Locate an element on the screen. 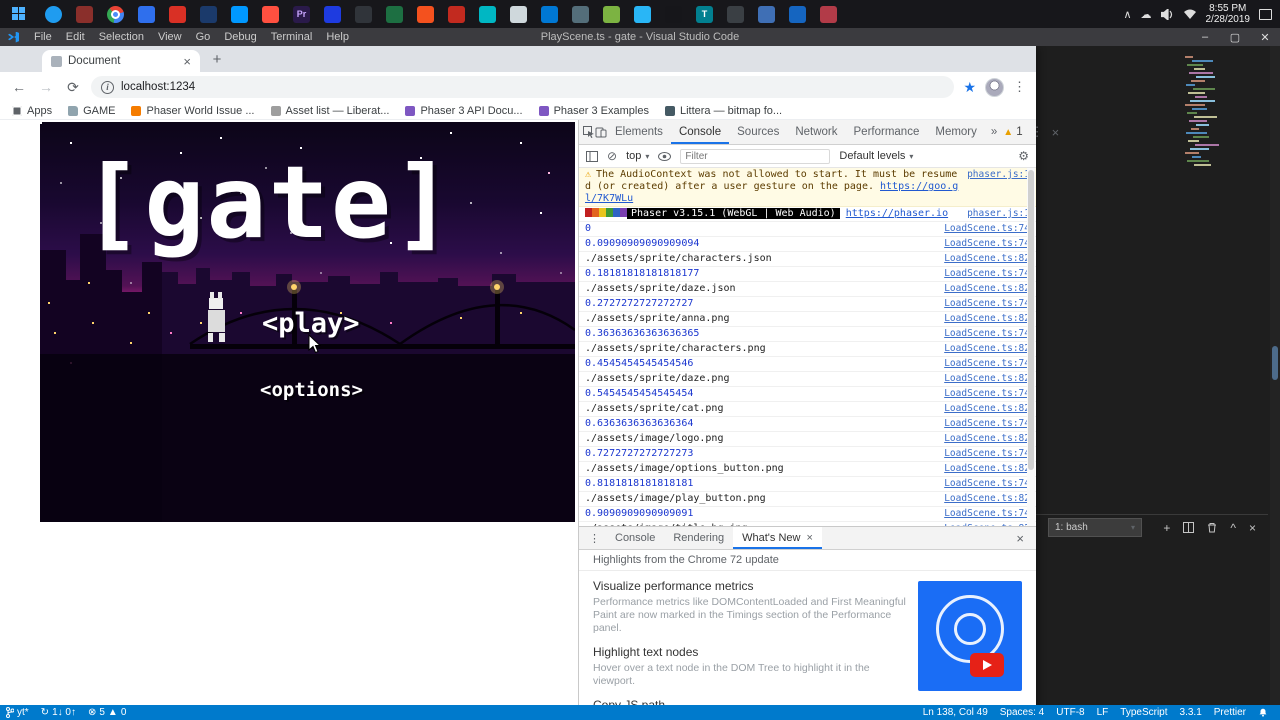  menu-file: File is located at coordinates (43, 37).